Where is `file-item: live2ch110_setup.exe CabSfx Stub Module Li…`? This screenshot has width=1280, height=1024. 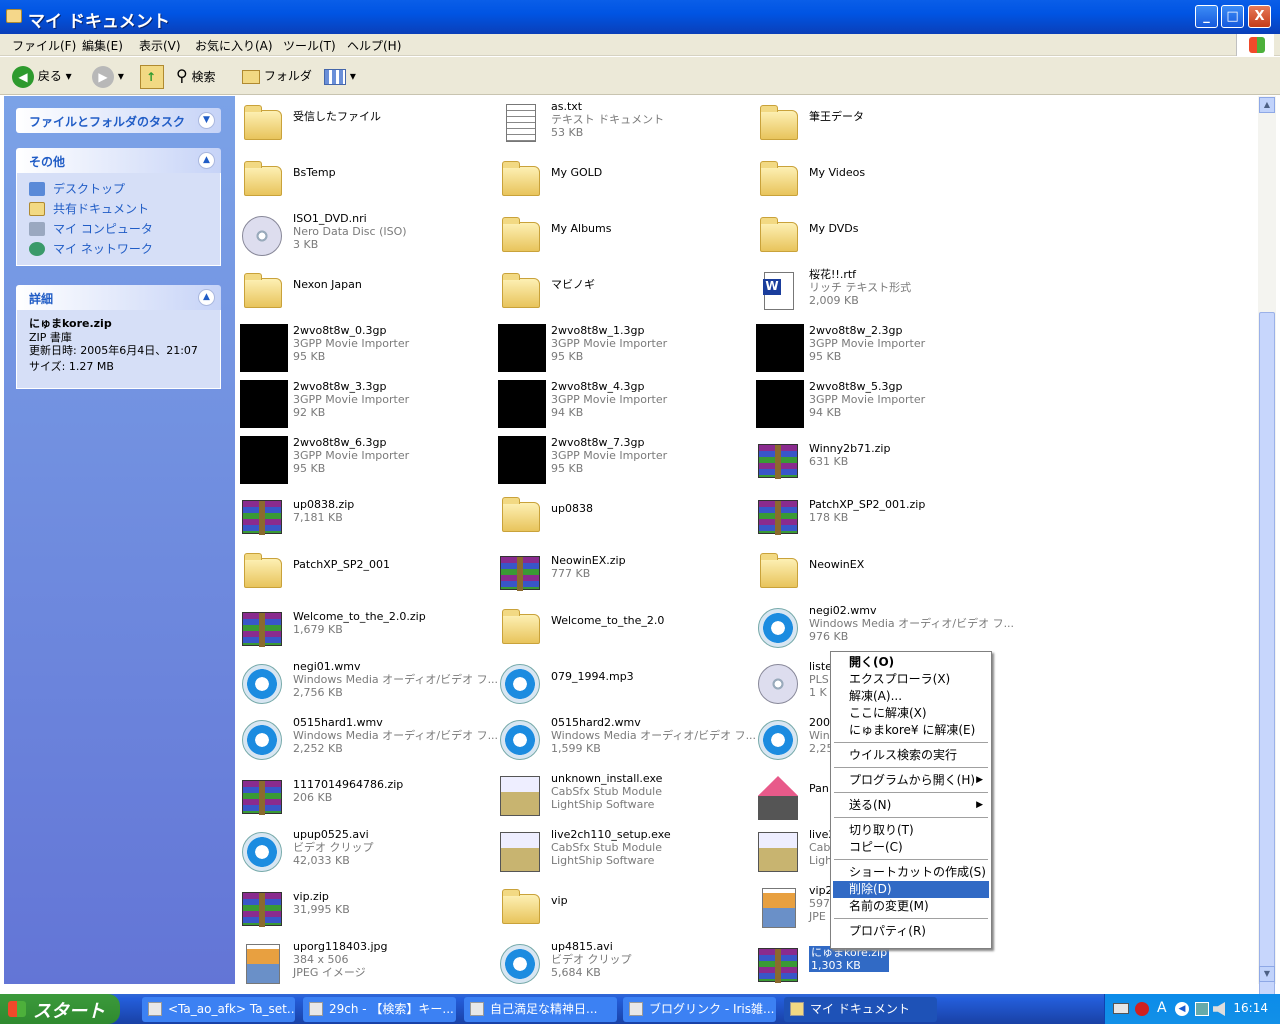 file-item: live2ch110_setup.exe CabSfx Stub Module Li… is located at coordinates (622, 851).